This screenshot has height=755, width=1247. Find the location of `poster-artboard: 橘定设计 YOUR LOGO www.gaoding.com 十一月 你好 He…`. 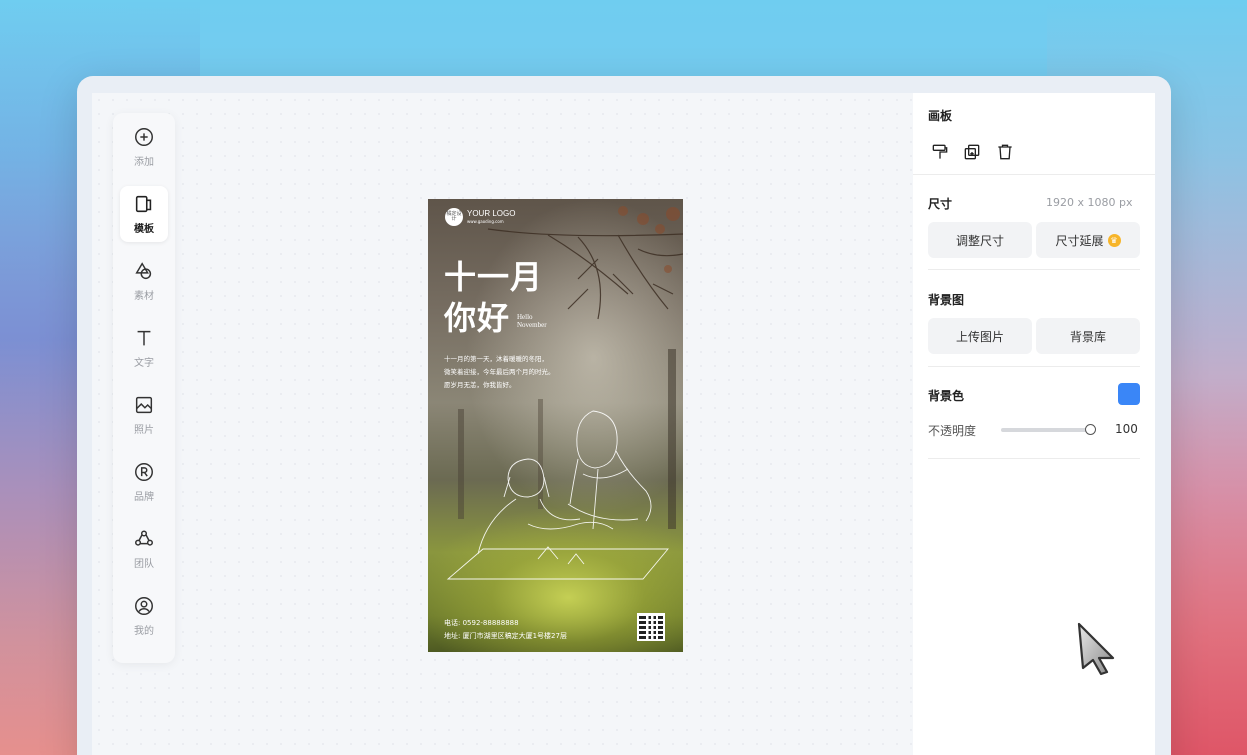

poster-artboard: 橘定设计 YOUR LOGO www.gaoding.com 十一月 你好 He… is located at coordinates (555, 425).